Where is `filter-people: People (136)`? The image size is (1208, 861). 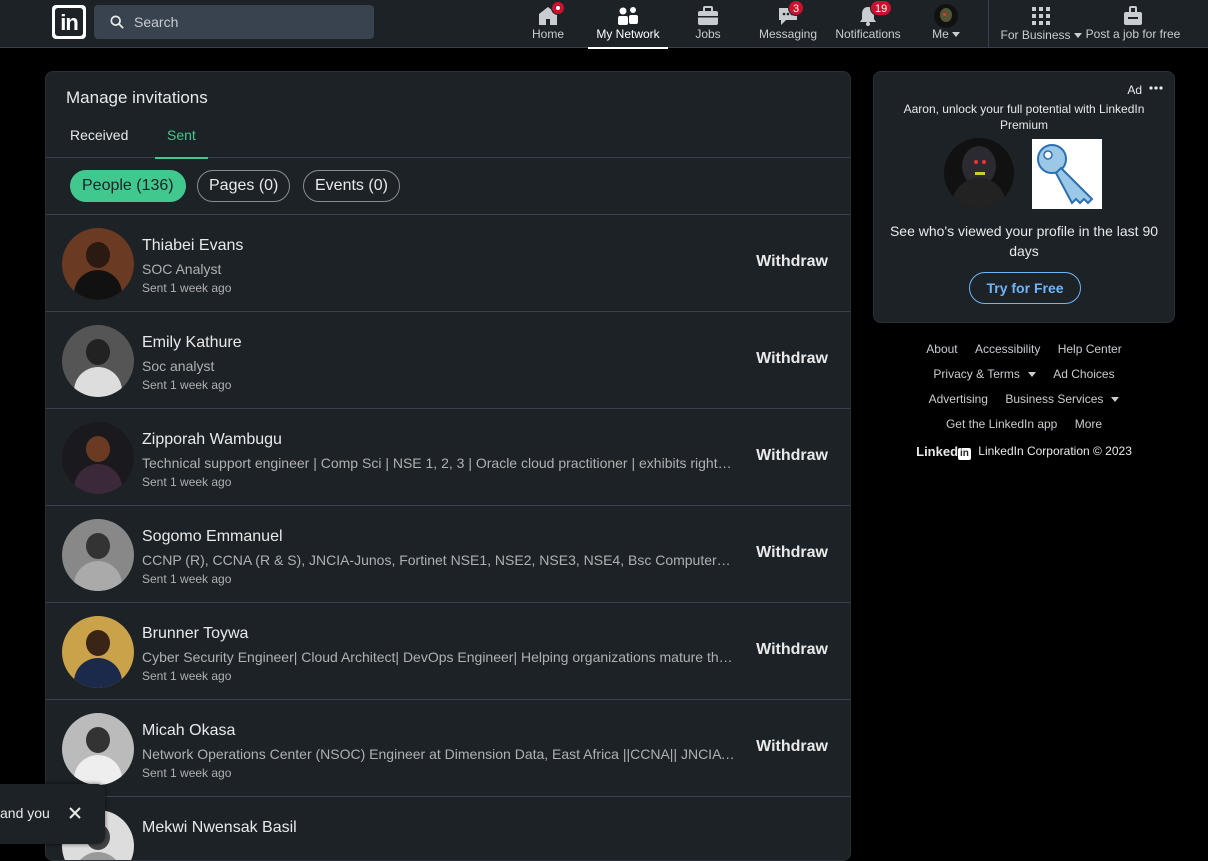
filter-people: People (136) is located at coordinates (128, 186).